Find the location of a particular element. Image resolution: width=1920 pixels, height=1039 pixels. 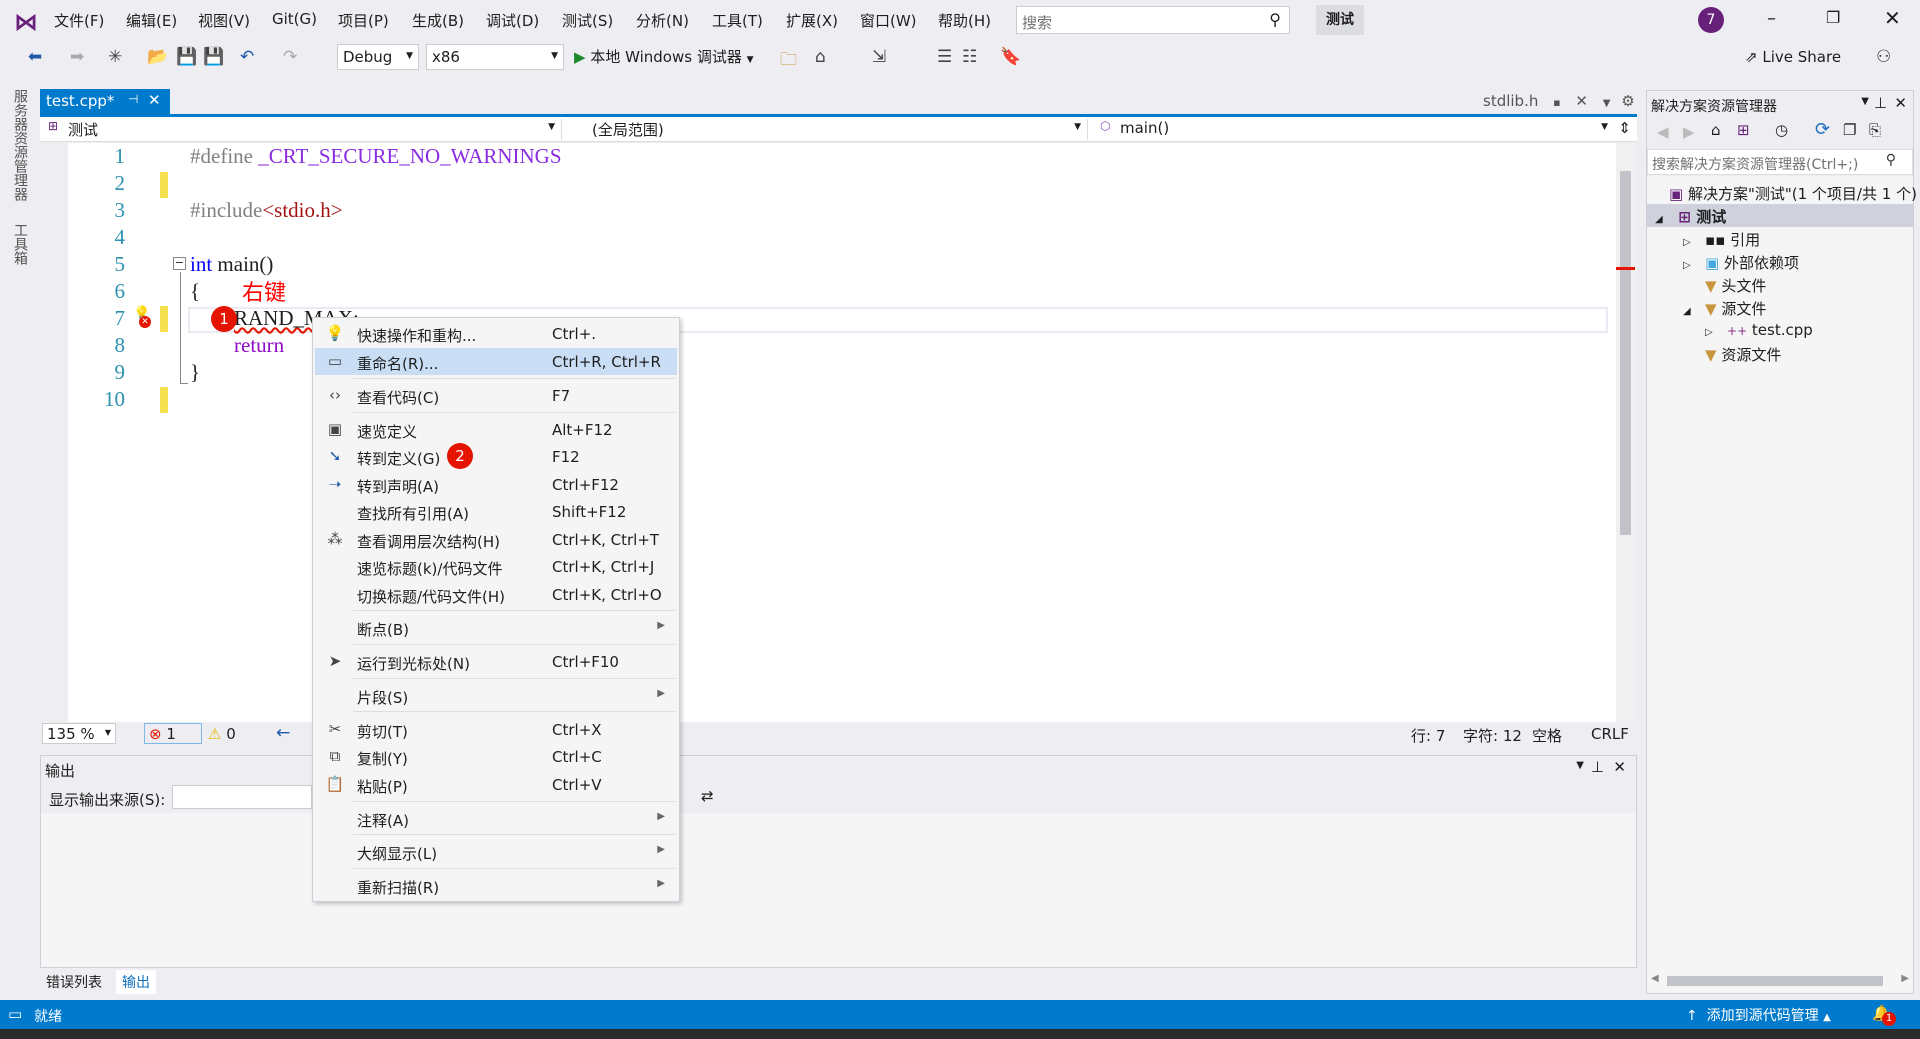

undo-icon: ↶ is located at coordinates (247, 57).